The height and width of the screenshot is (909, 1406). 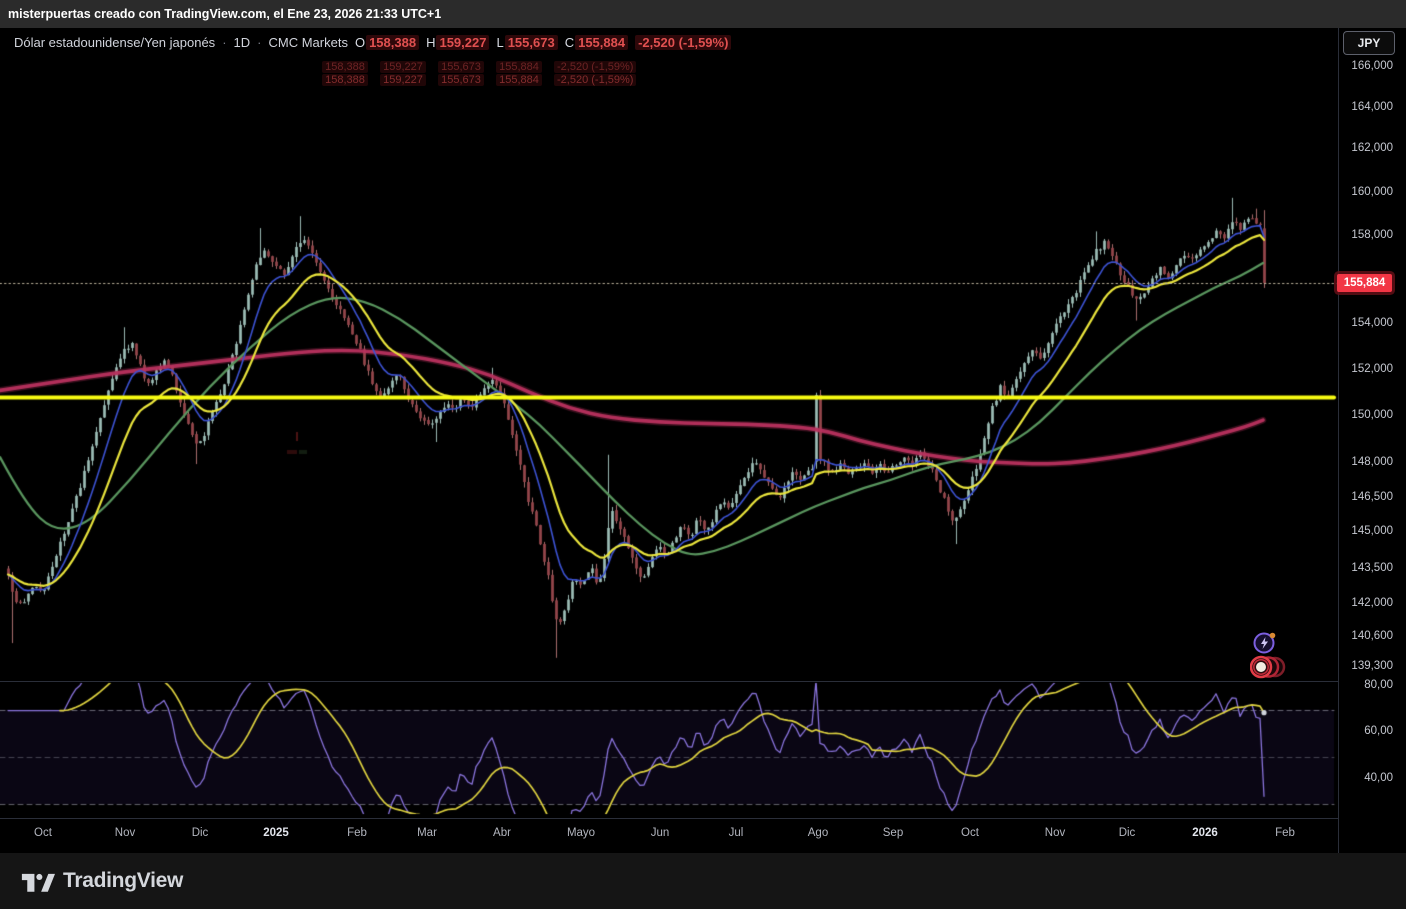 What do you see at coordinates (1372, 369) in the screenshot?
I see `price-tick: 152,000` at bounding box center [1372, 369].